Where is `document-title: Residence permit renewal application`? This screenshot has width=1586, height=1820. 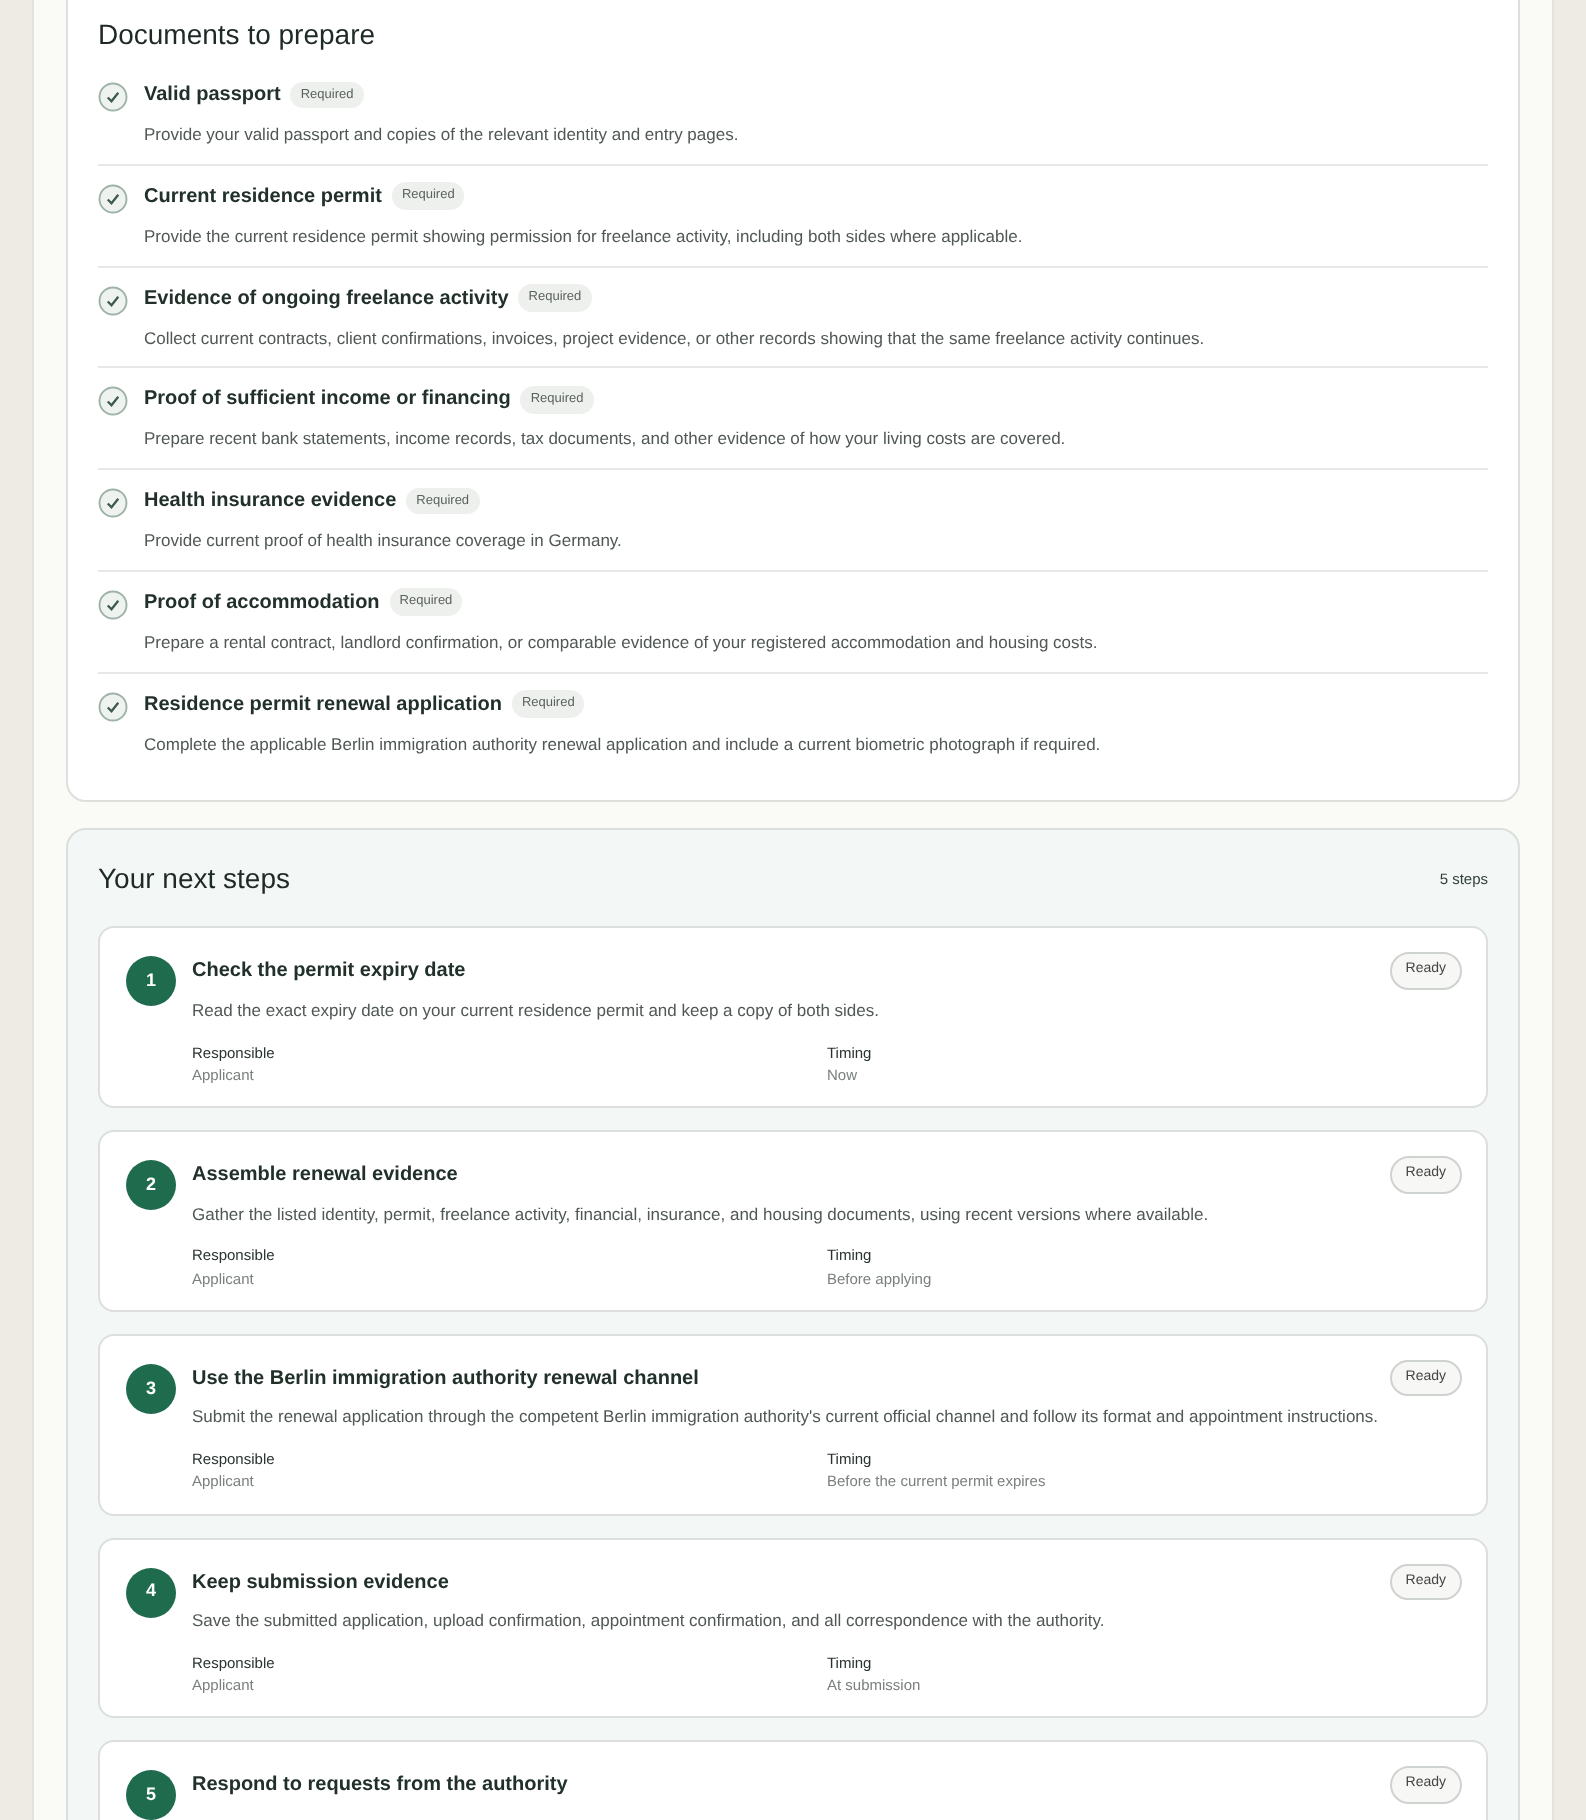
document-title: Residence permit renewal application is located at coordinates (323, 705).